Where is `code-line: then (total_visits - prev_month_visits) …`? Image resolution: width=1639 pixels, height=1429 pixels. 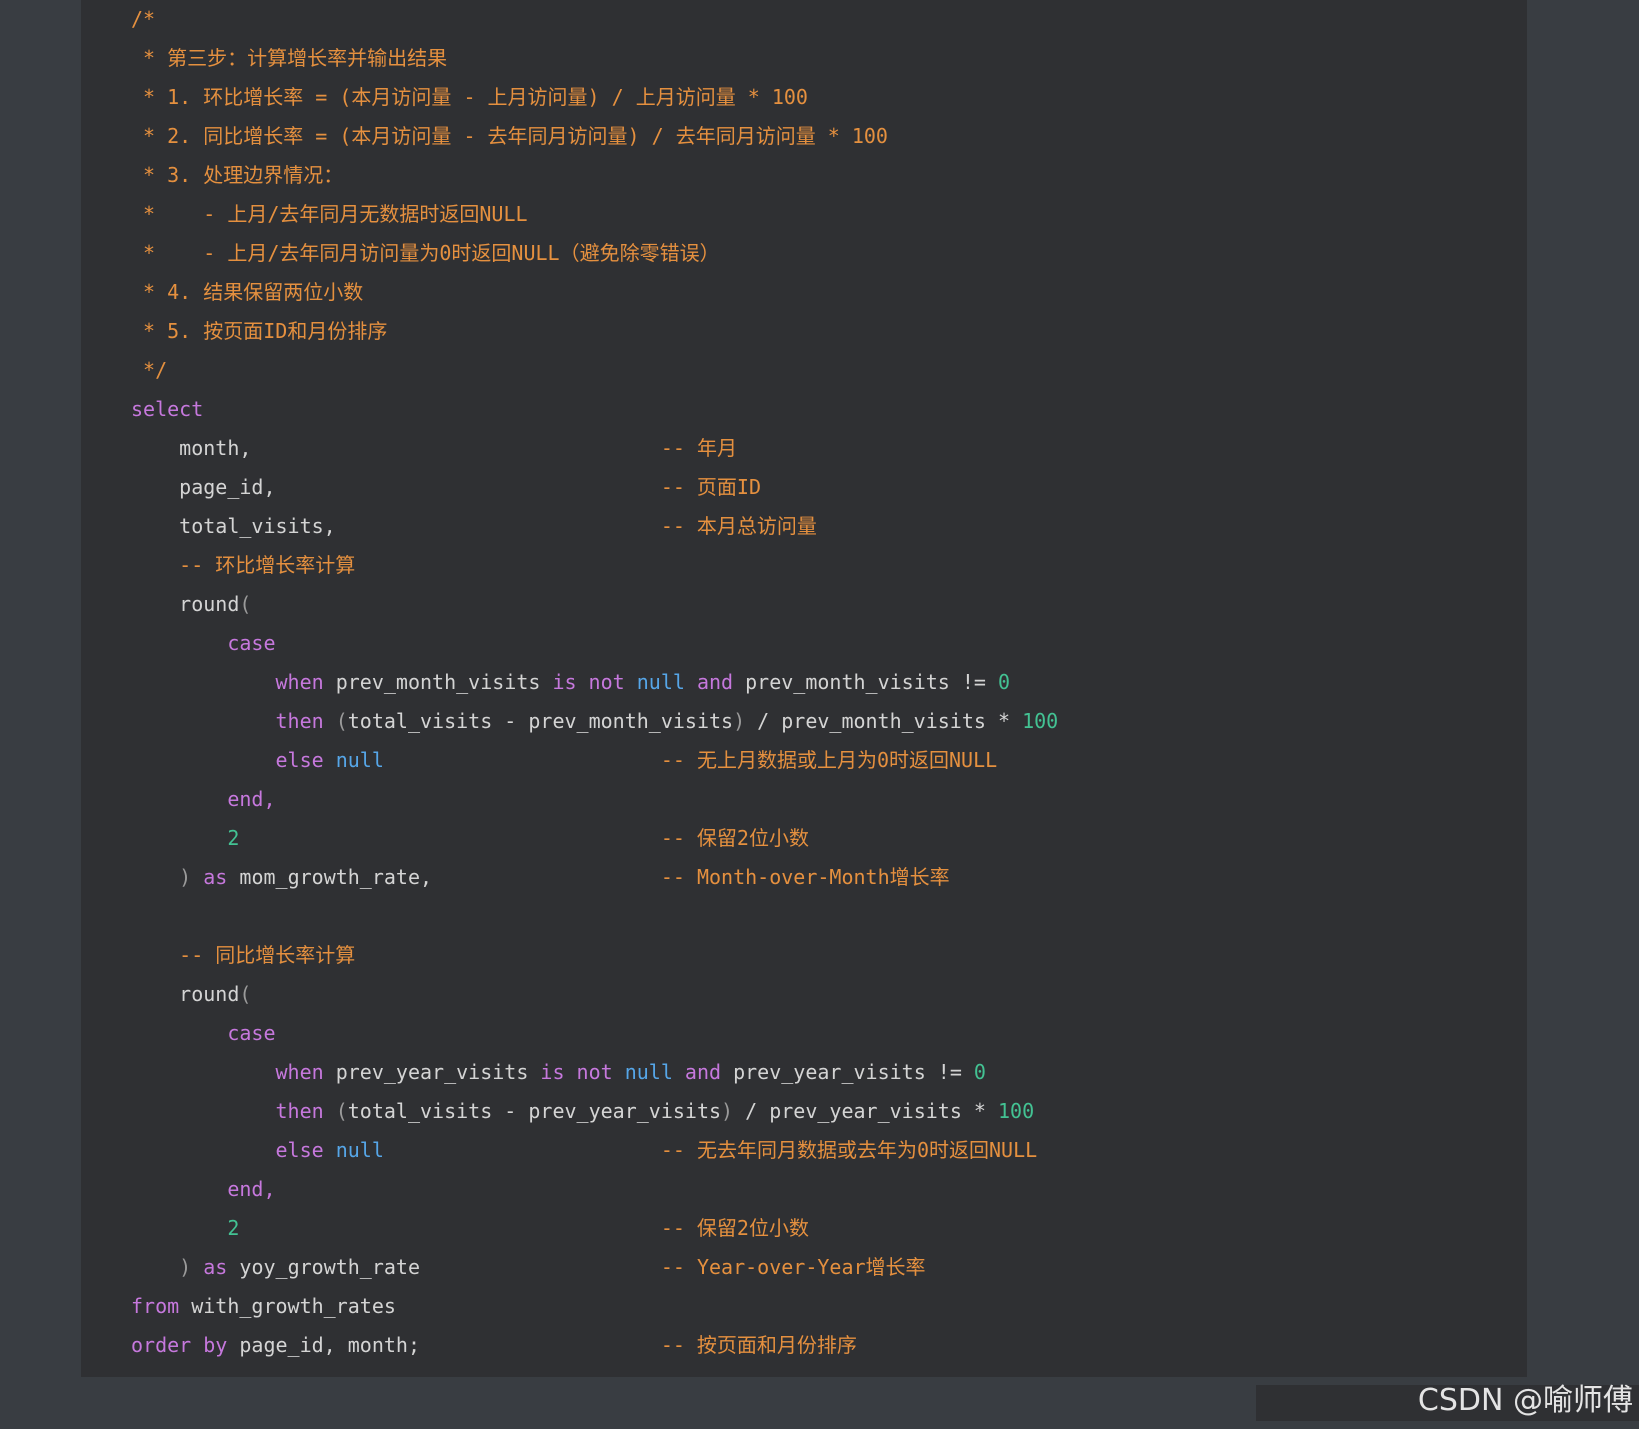
code-line: then (total_visits - prev_month_visits) … is located at coordinates (594, 721).